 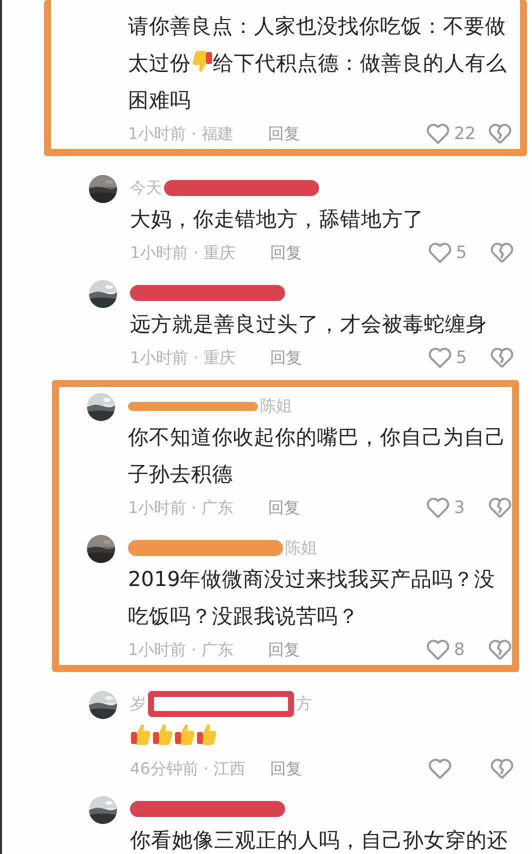 I want to click on comment-meta: 46分钟前 · 江西, so click(x=188, y=769).